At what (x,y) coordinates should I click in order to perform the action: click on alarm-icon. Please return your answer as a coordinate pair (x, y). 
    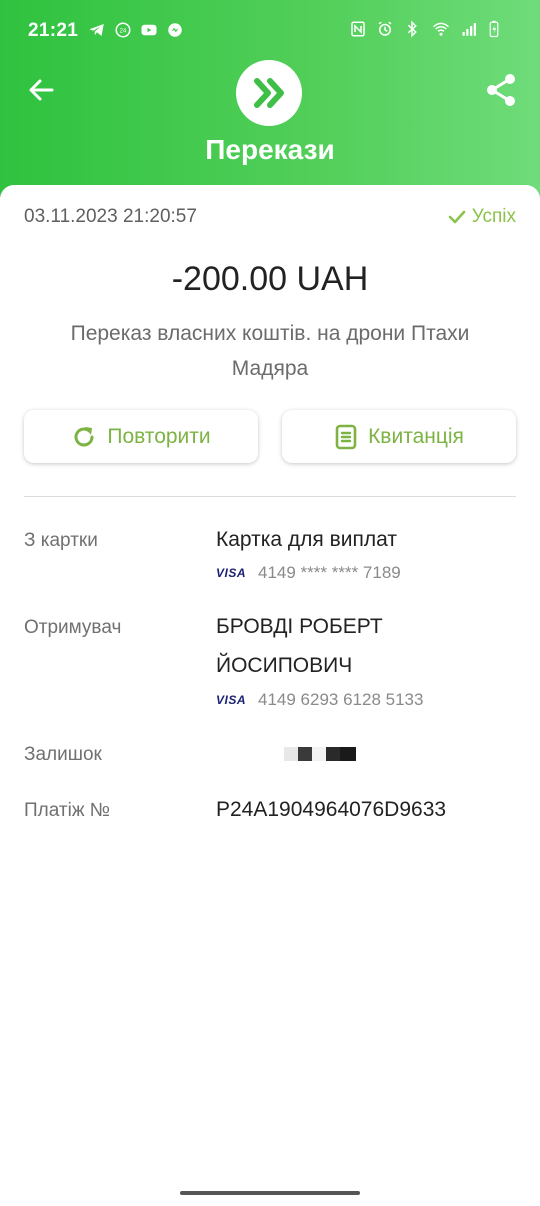
    Looking at the image, I should click on (385, 28).